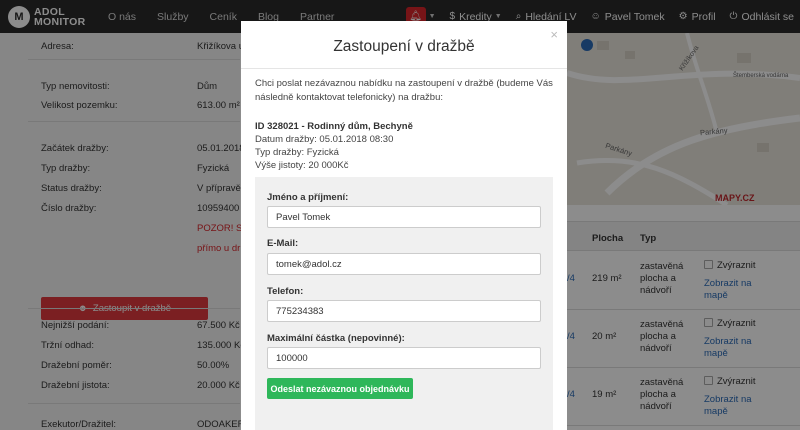  I want to click on max-amount-label: Maximální částka (nepovinné):, so click(336, 338).